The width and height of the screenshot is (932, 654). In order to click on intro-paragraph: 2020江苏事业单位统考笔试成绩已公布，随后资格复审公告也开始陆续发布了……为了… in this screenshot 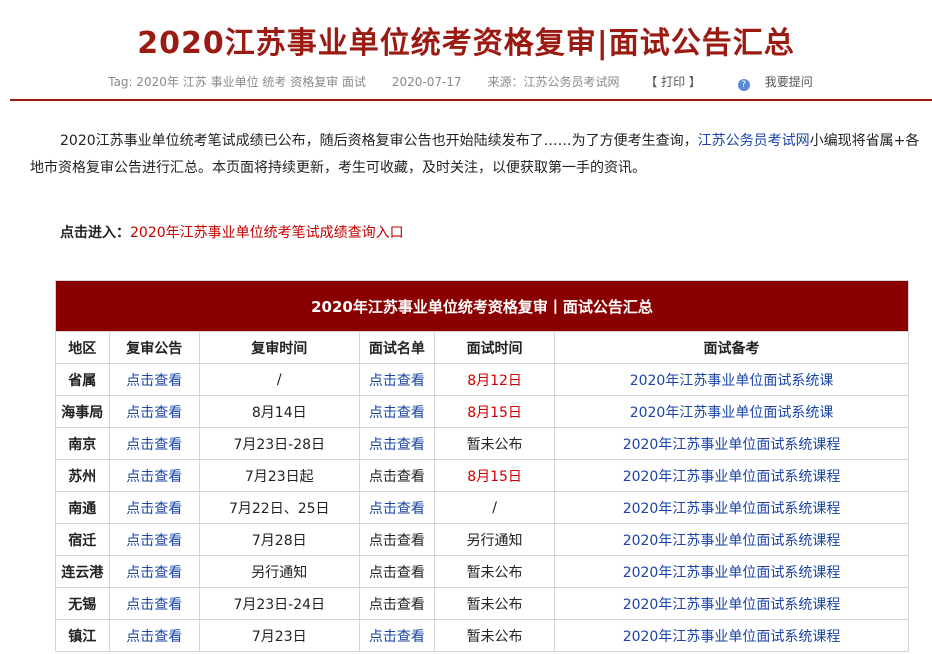, I will do `click(478, 155)`.